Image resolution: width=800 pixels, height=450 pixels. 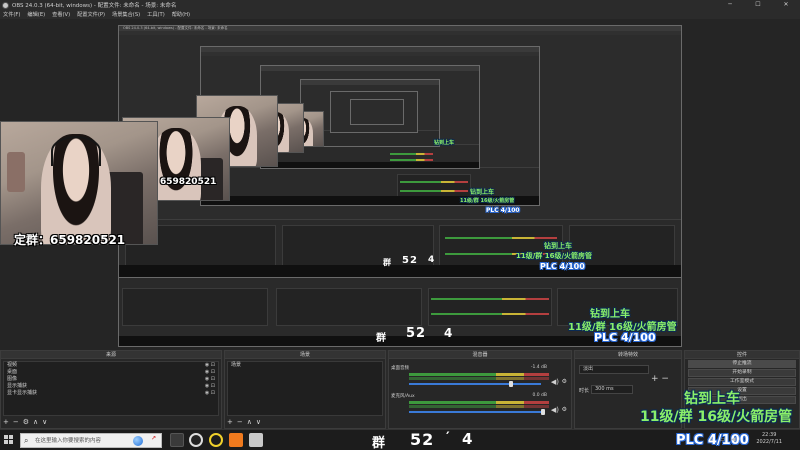 What do you see at coordinates (111, 372) in the screenshot?
I see `source-item: 桌面 ◉ ⊡` at bounding box center [111, 372].